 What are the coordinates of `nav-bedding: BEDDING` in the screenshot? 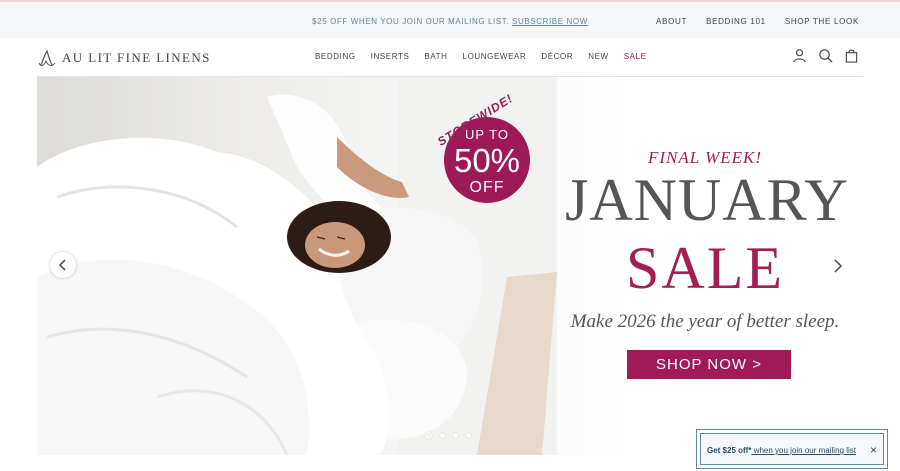 It's located at (335, 56).